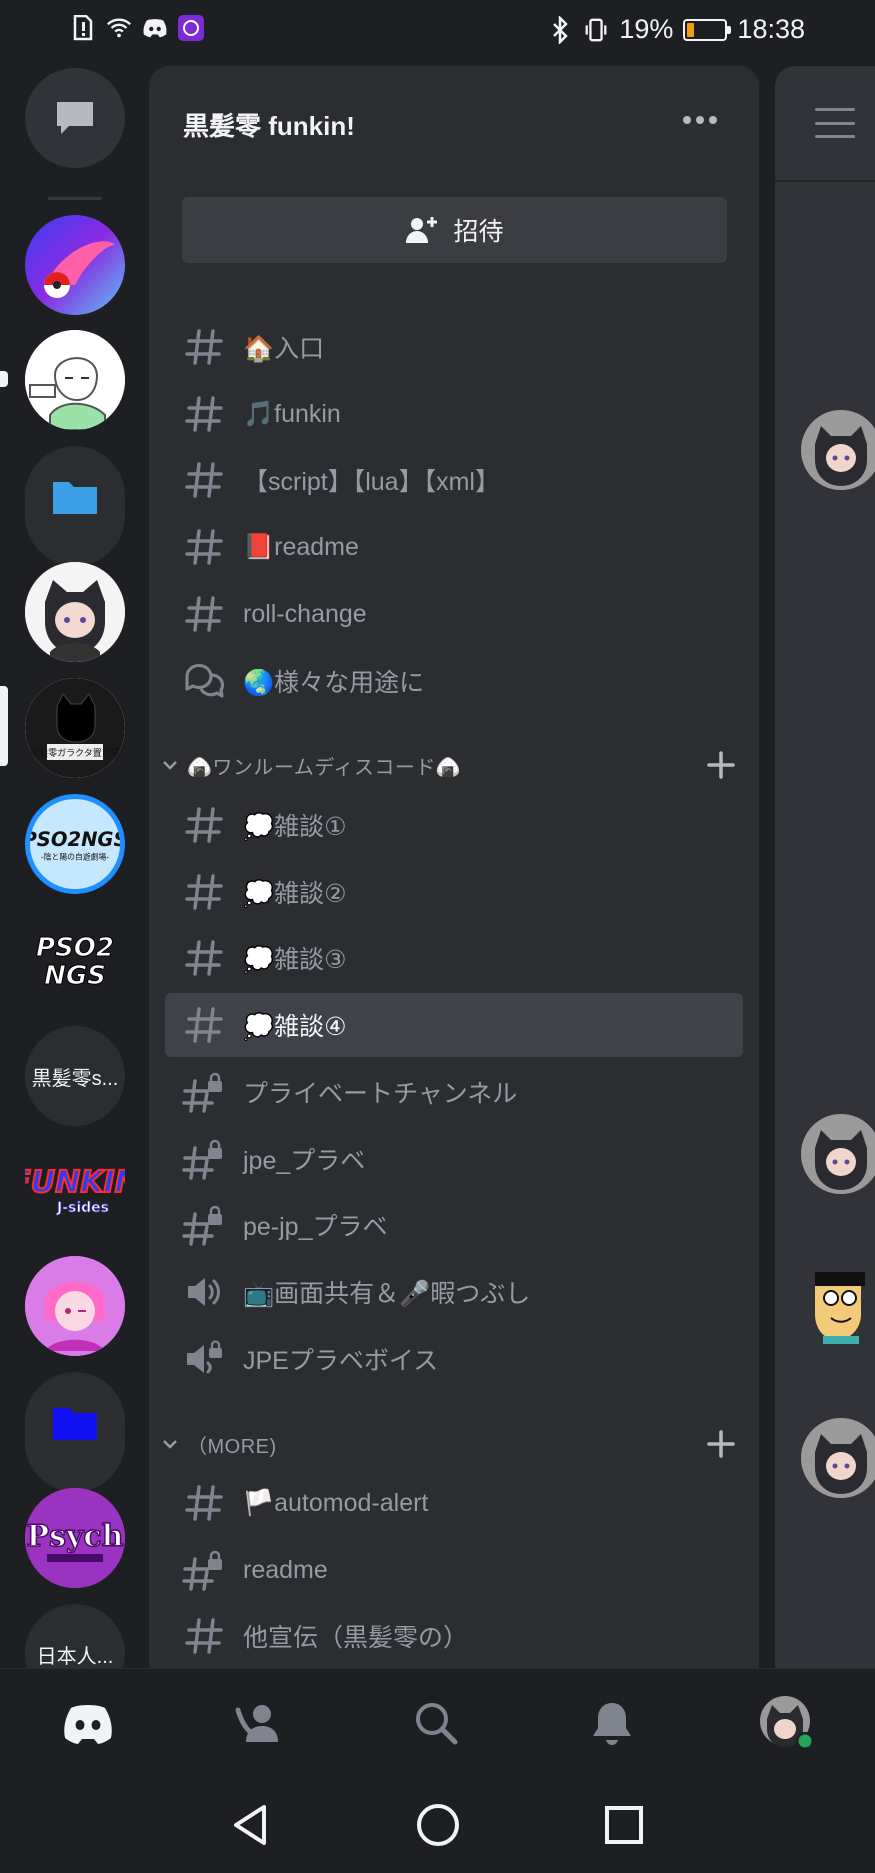  What do you see at coordinates (304, 1161) in the screenshot?
I see `channel-name: jpe_プラベ` at bounding box center [304, 1161].